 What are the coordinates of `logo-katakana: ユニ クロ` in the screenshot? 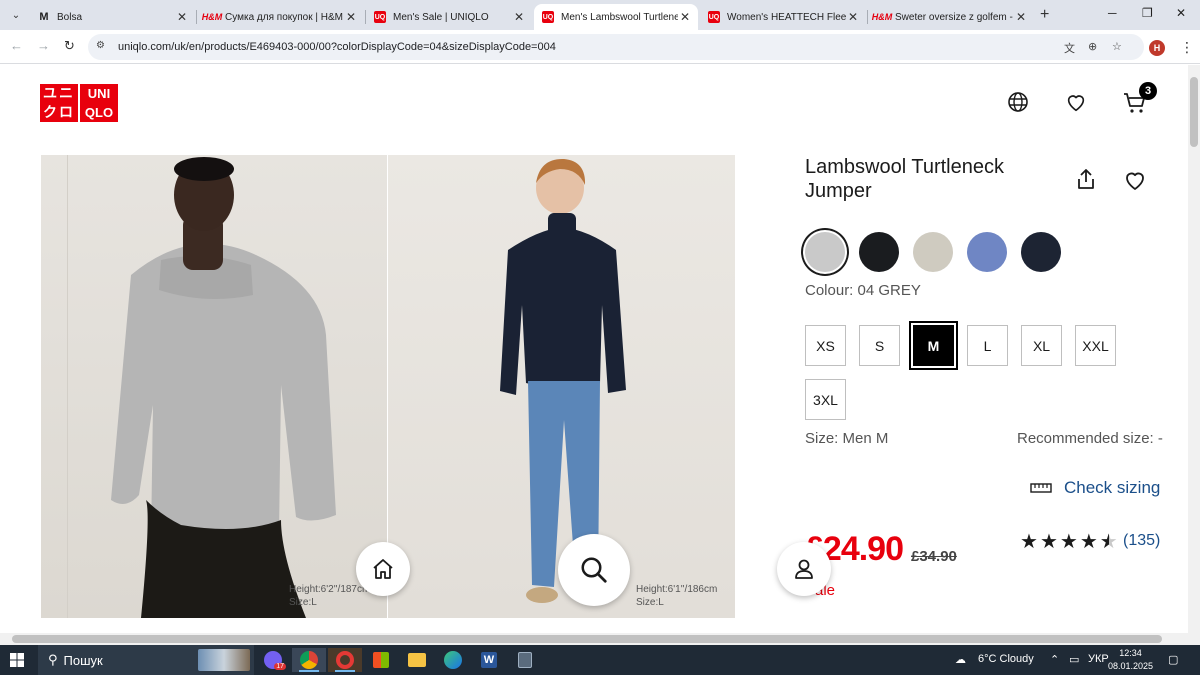 It's located at (59, 103).